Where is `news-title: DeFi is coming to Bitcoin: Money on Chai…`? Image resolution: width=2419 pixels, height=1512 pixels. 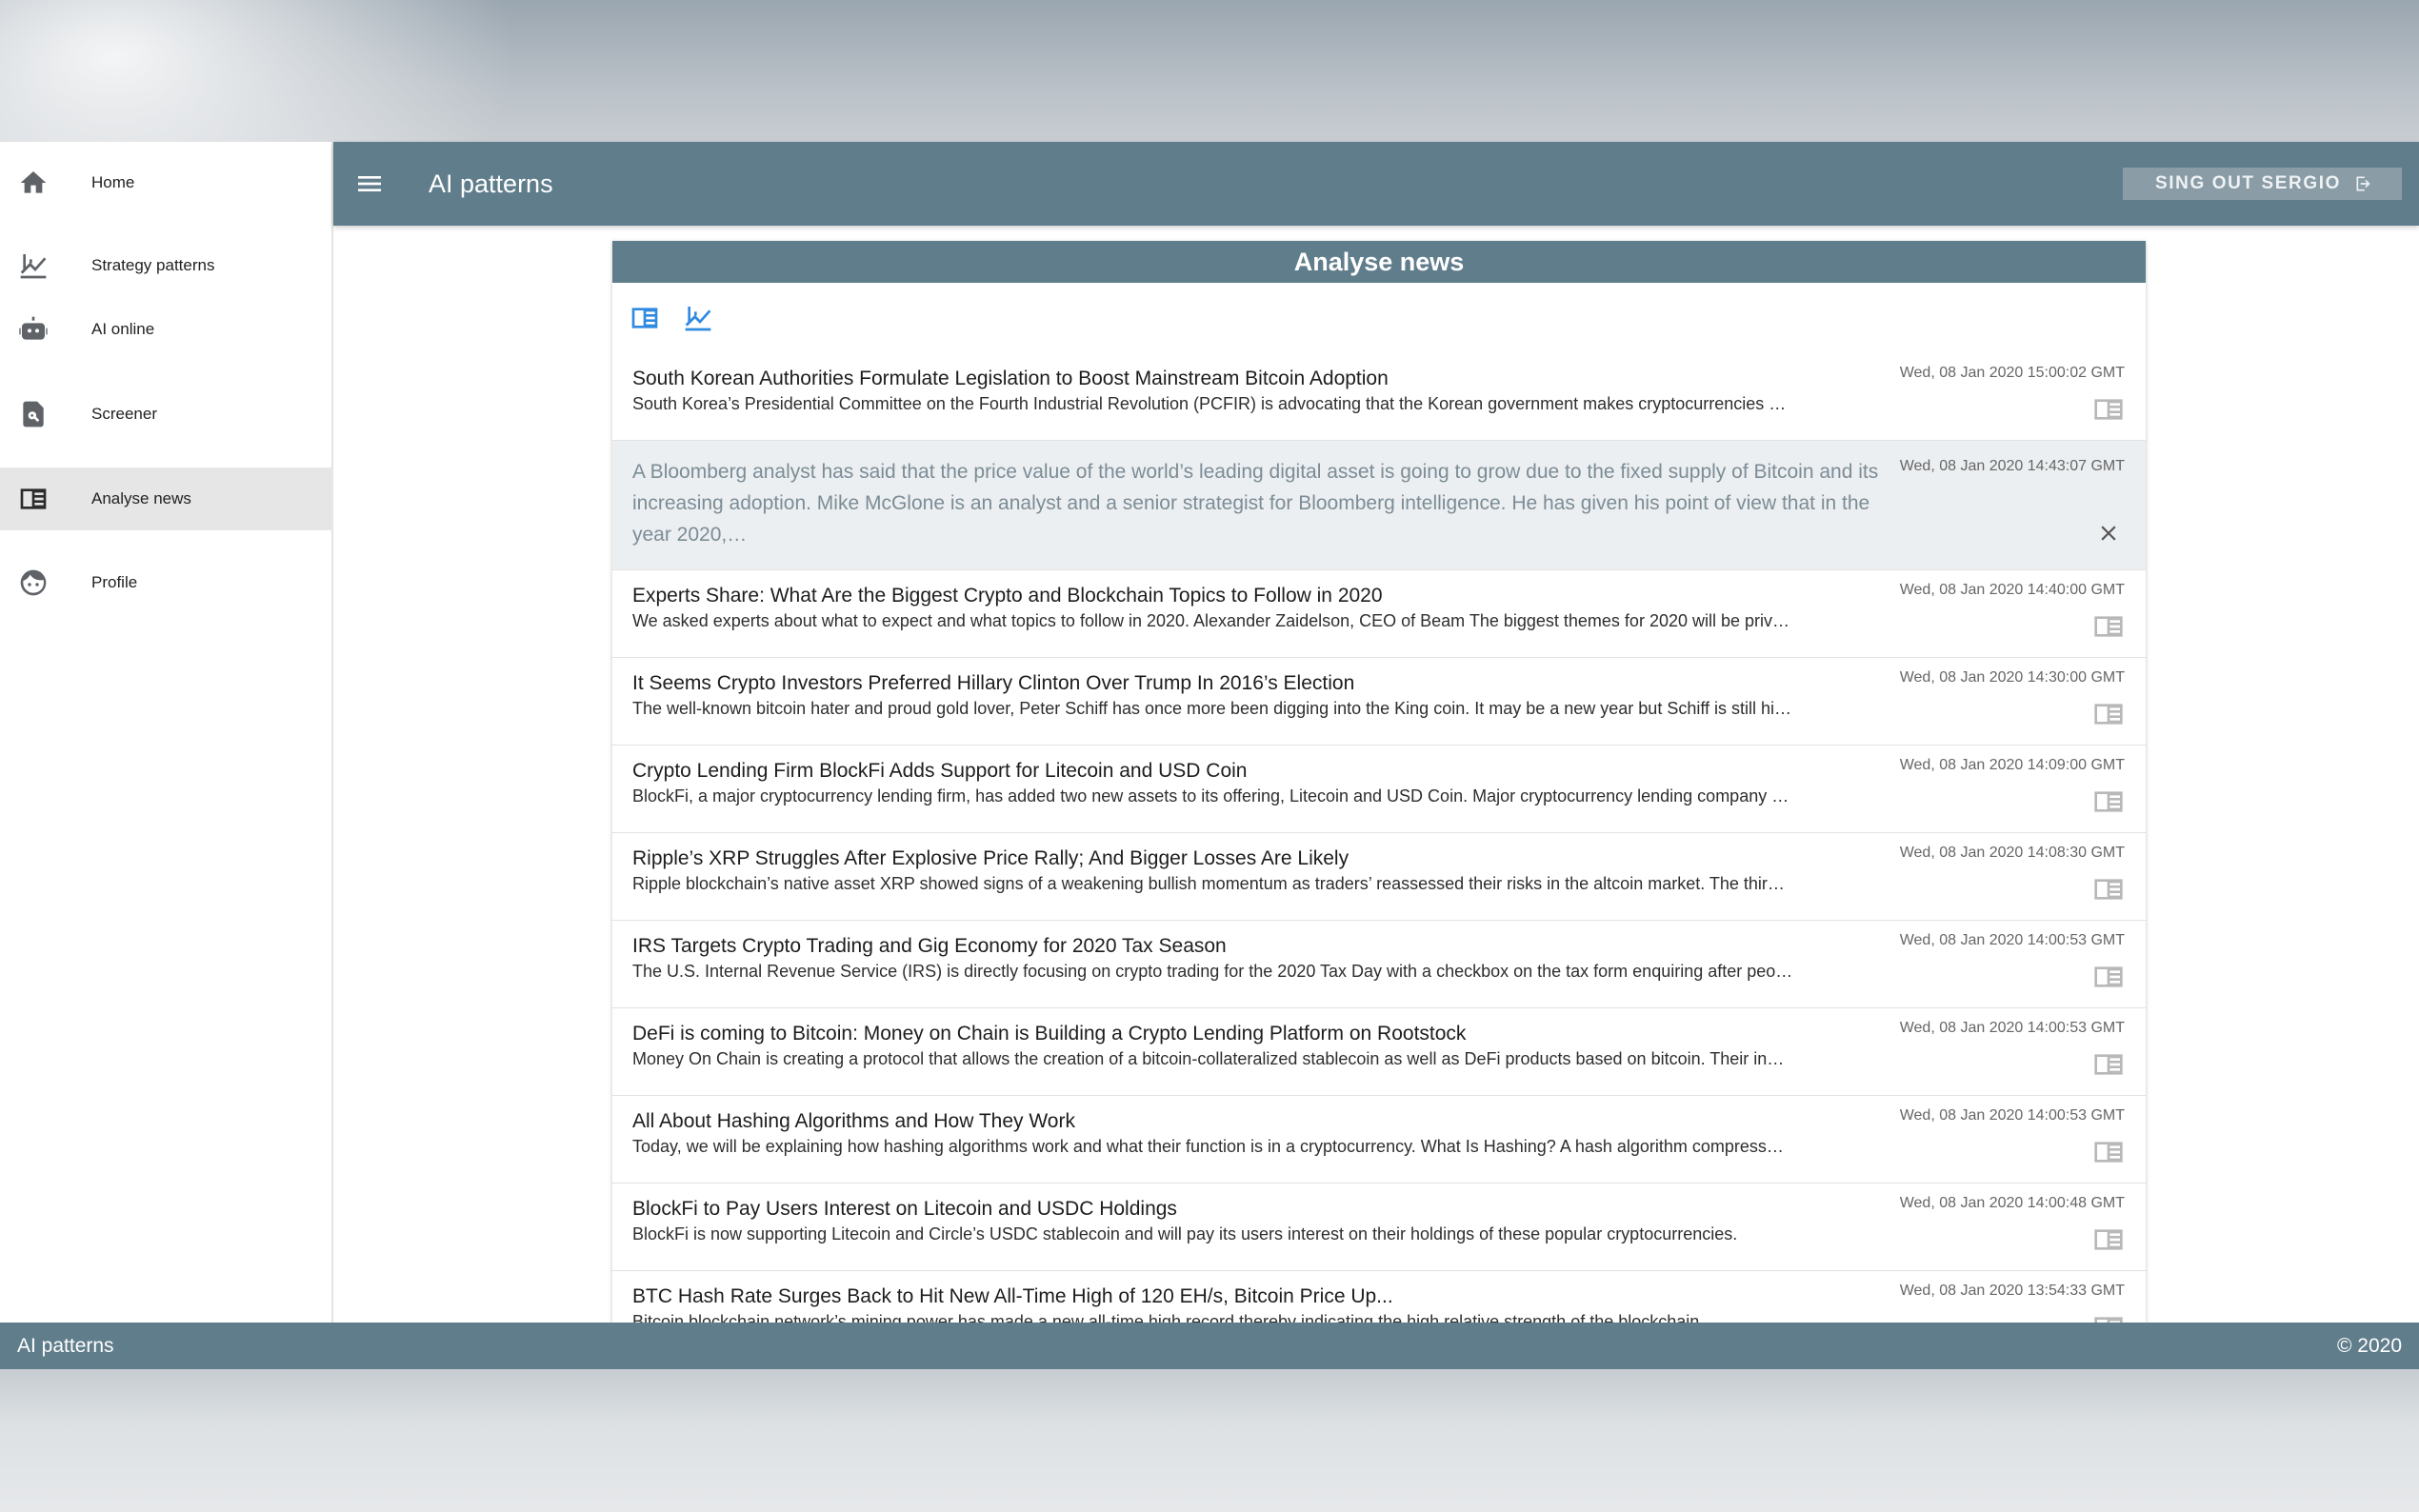
news-title: DeFi is coming to Bitcoin: Money on Chai… is located at coordinates (1049, 1033).